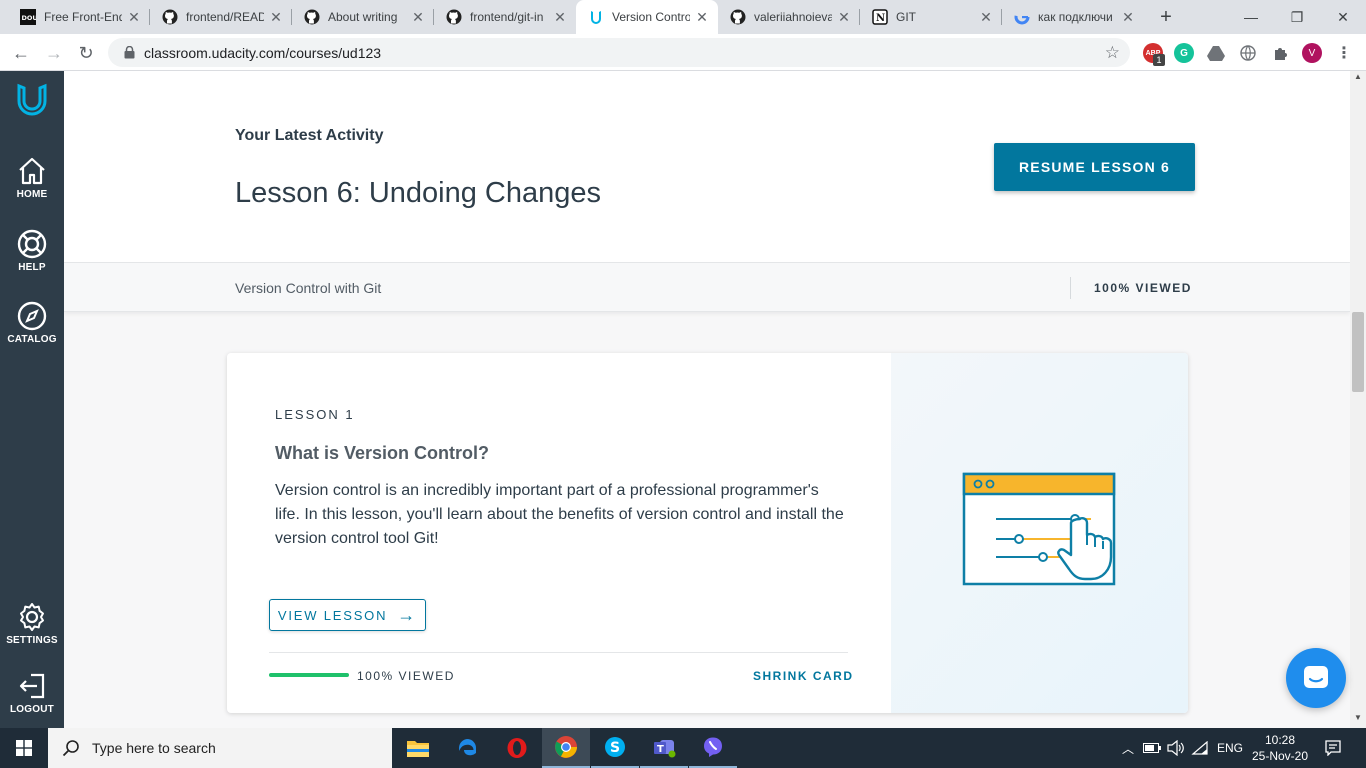 The image size is (1366, 768). What do you see at coordinates (1251, 17) in the screenshot?
I see `minimize-button: —` at bounding box center [1251, 17].